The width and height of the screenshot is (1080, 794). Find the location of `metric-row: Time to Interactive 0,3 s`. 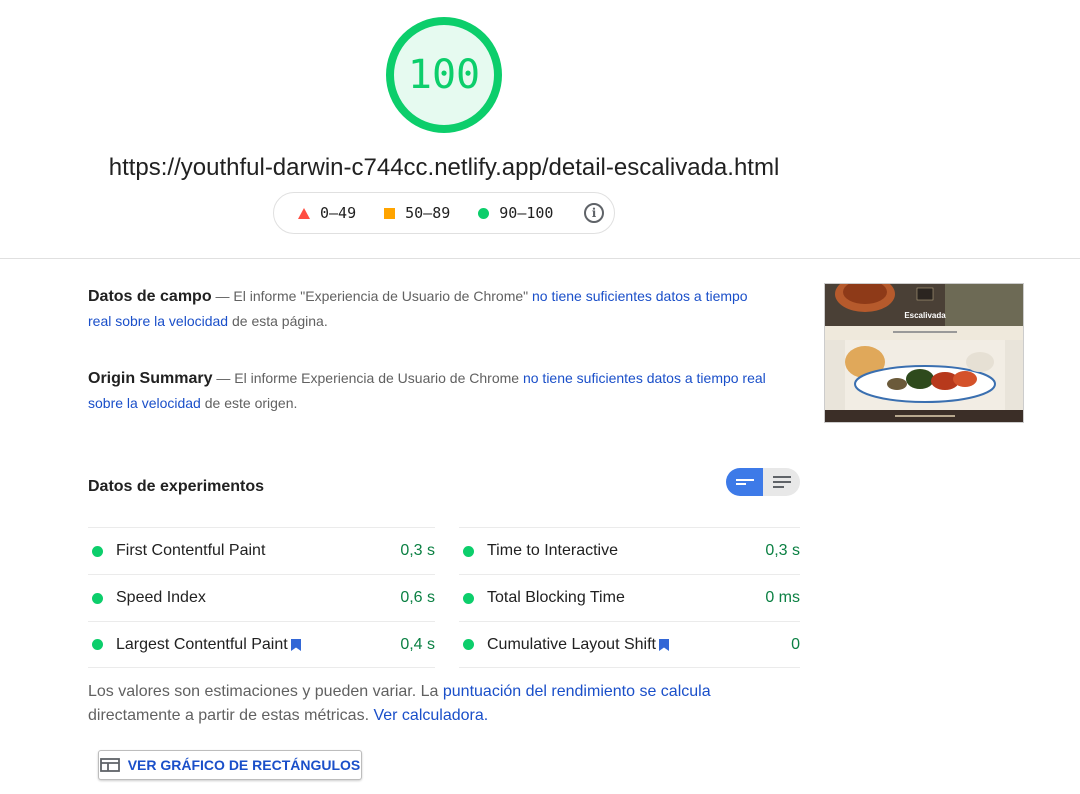

metric-row: Time to Interactive 0,3 s is located at coordinates (629, 550).